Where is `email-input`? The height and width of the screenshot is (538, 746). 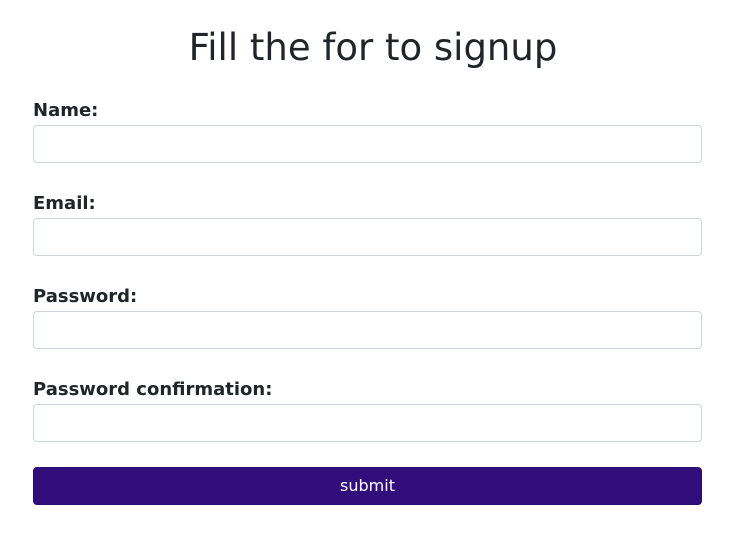 email-input is located at coordinates (367, 237).